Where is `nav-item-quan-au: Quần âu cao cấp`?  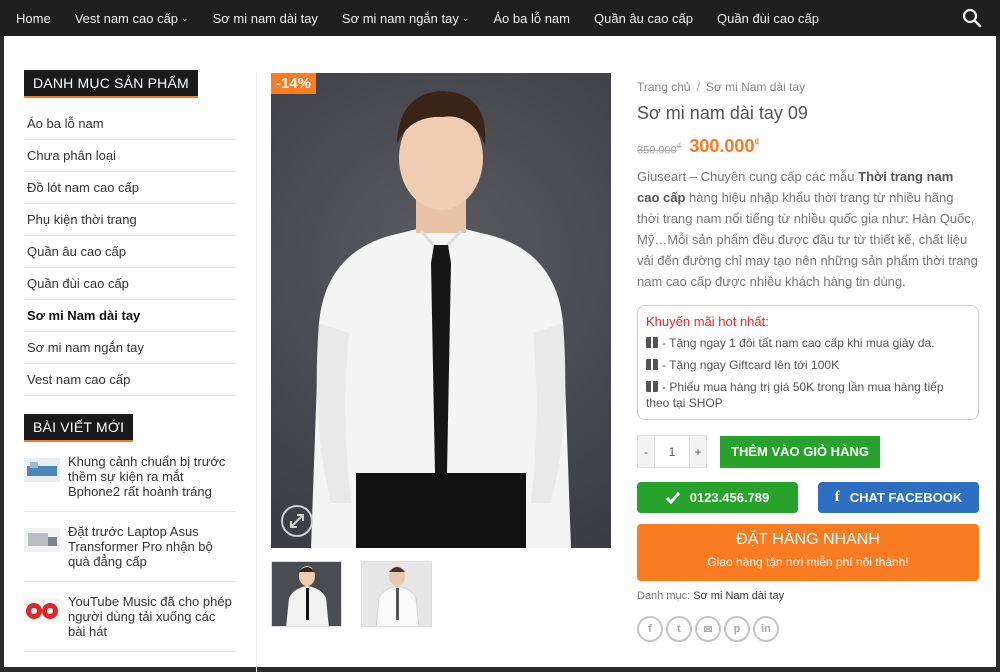 nav-item-quan-au: Quần âu cao cấp is located at coordinates (643, 18).